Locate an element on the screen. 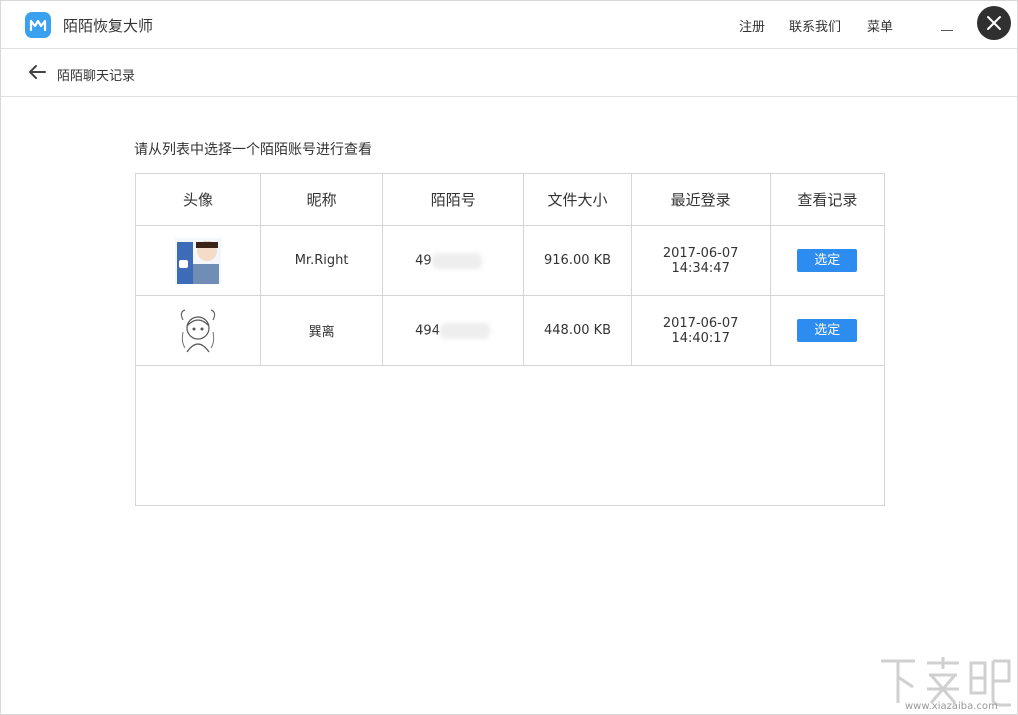 Image resolution: width=1018 pixels, height=715 pixels. header-file-size: 文件大小 is located at coordinates (577, 199).